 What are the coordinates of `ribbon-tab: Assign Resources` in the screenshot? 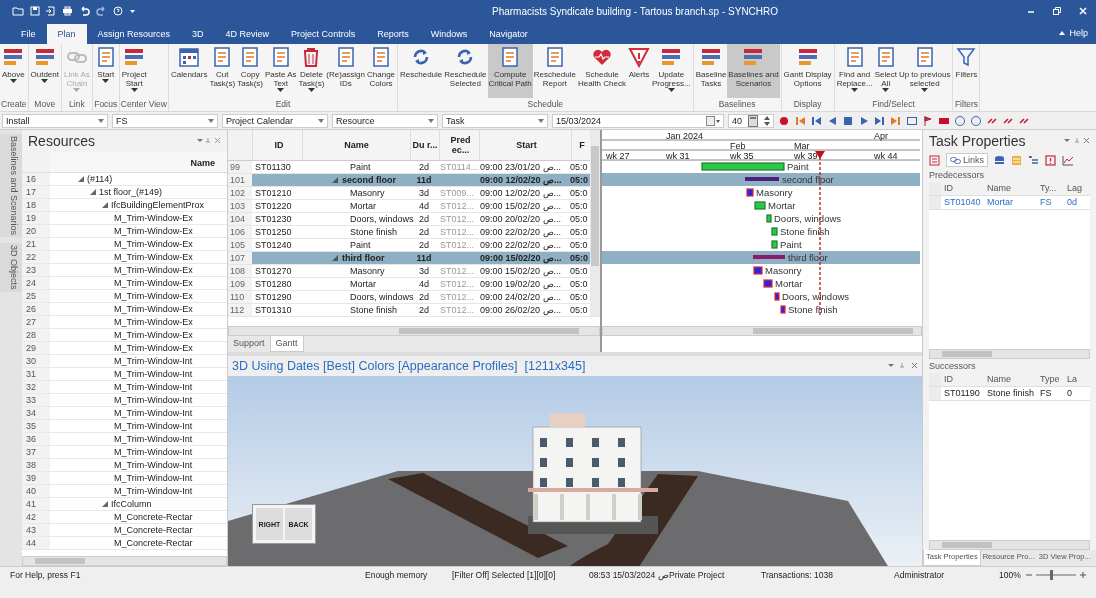 It's located at (134, 34).